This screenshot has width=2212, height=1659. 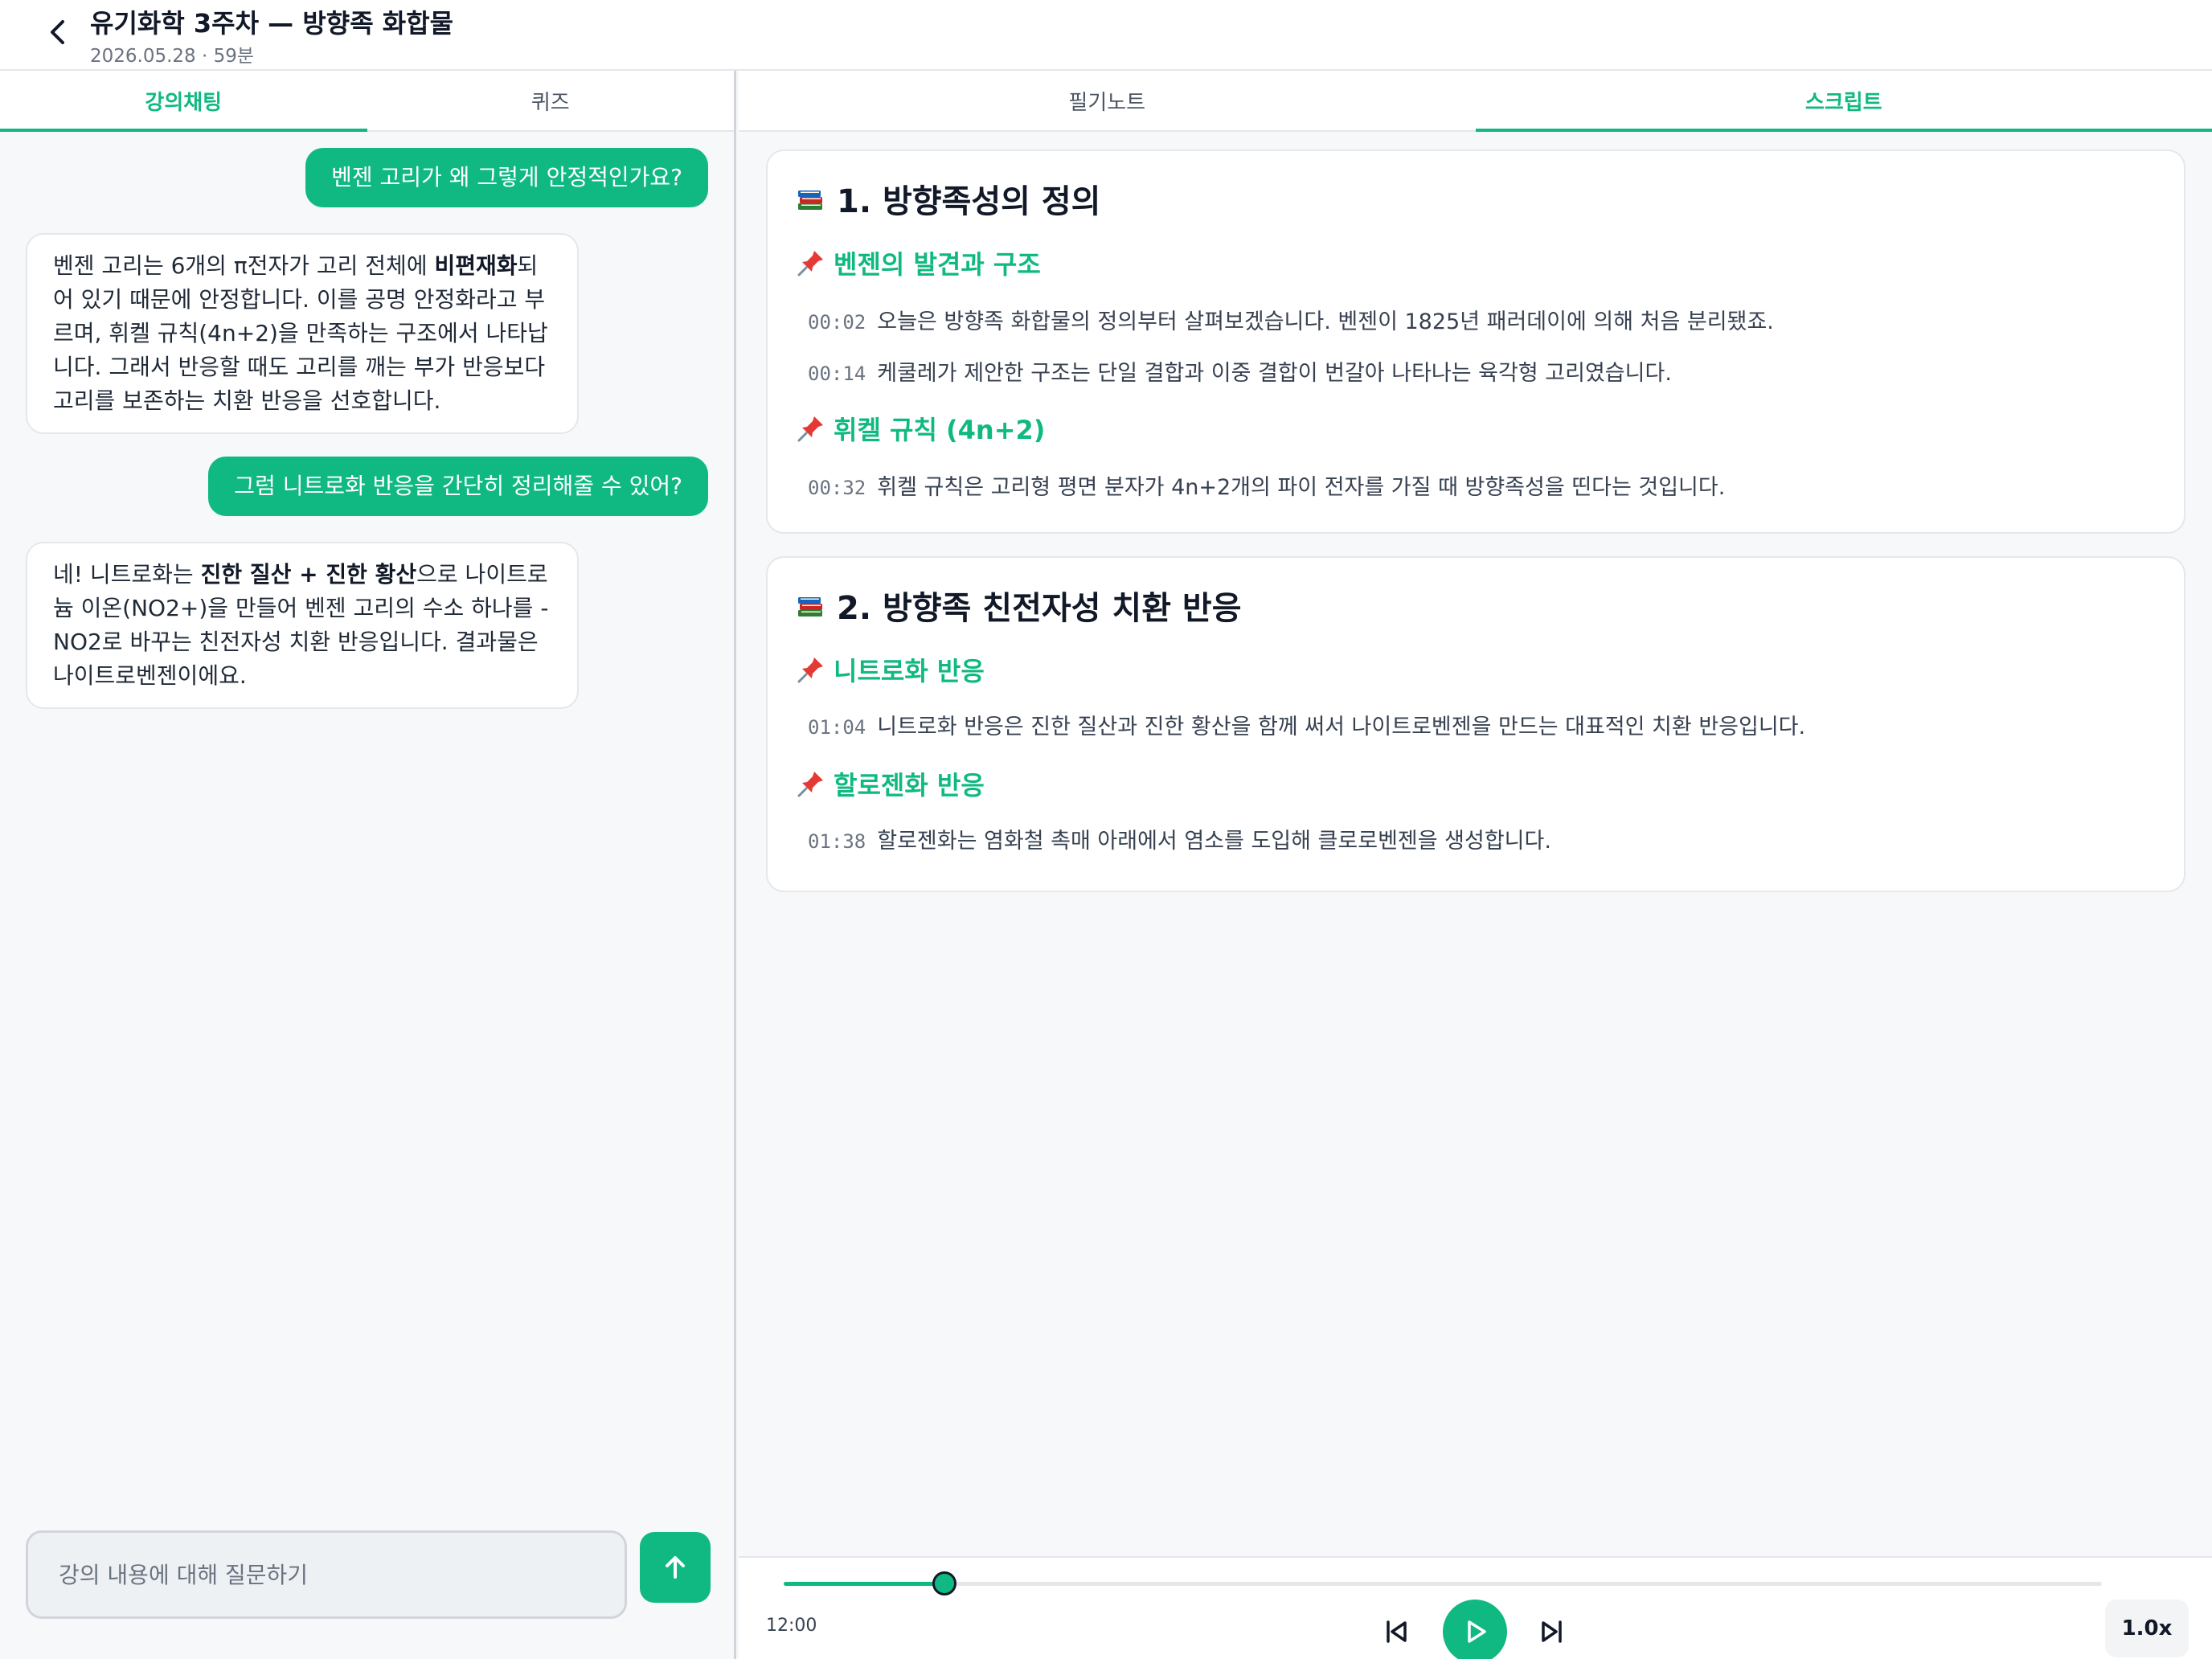 What do you see at coordinates (944, 1583) in the screenshot?
I see `progress-thumb` at bounding box center [944, 1583].